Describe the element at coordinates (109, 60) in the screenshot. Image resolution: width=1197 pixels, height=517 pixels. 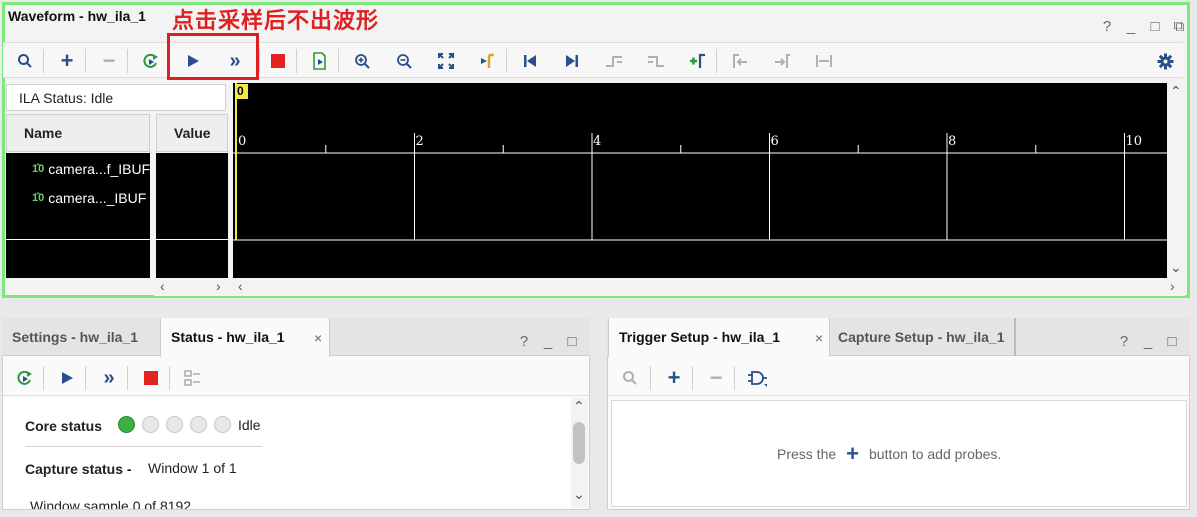
I see `remove-icon: −` at that location.